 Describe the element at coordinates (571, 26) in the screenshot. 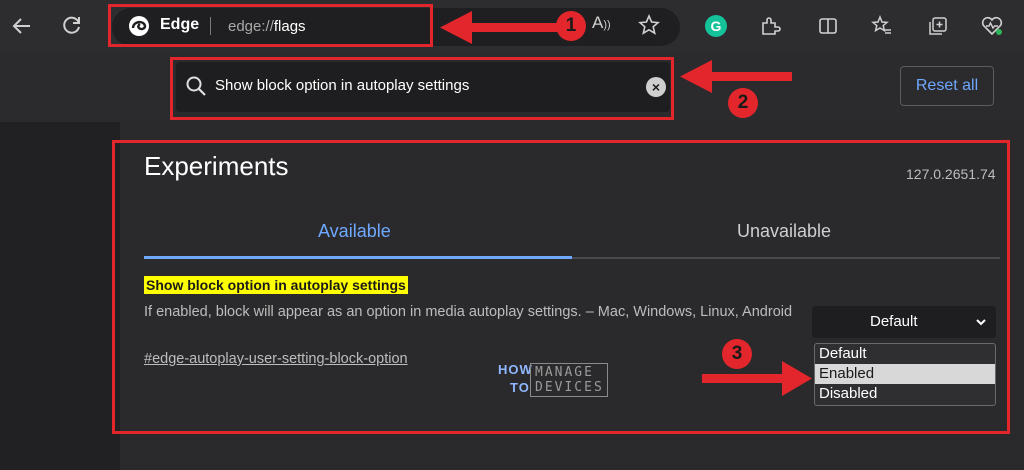

I see `annotation-badge-1: 1` at that location.